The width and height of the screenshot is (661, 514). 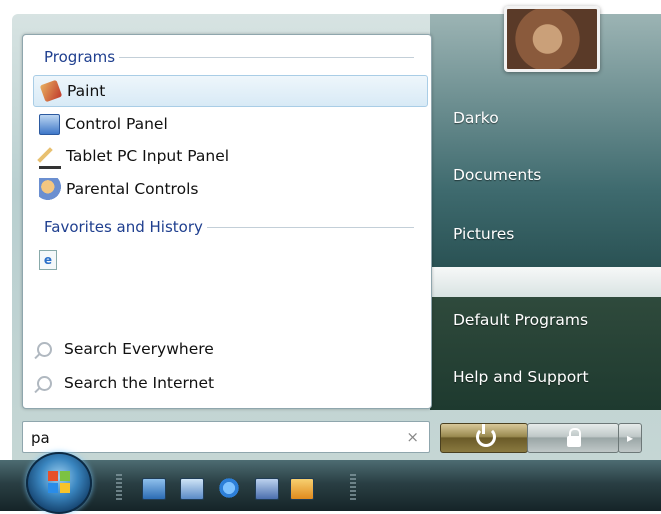 I want to click on lock-button, so click(x=573, y=438).